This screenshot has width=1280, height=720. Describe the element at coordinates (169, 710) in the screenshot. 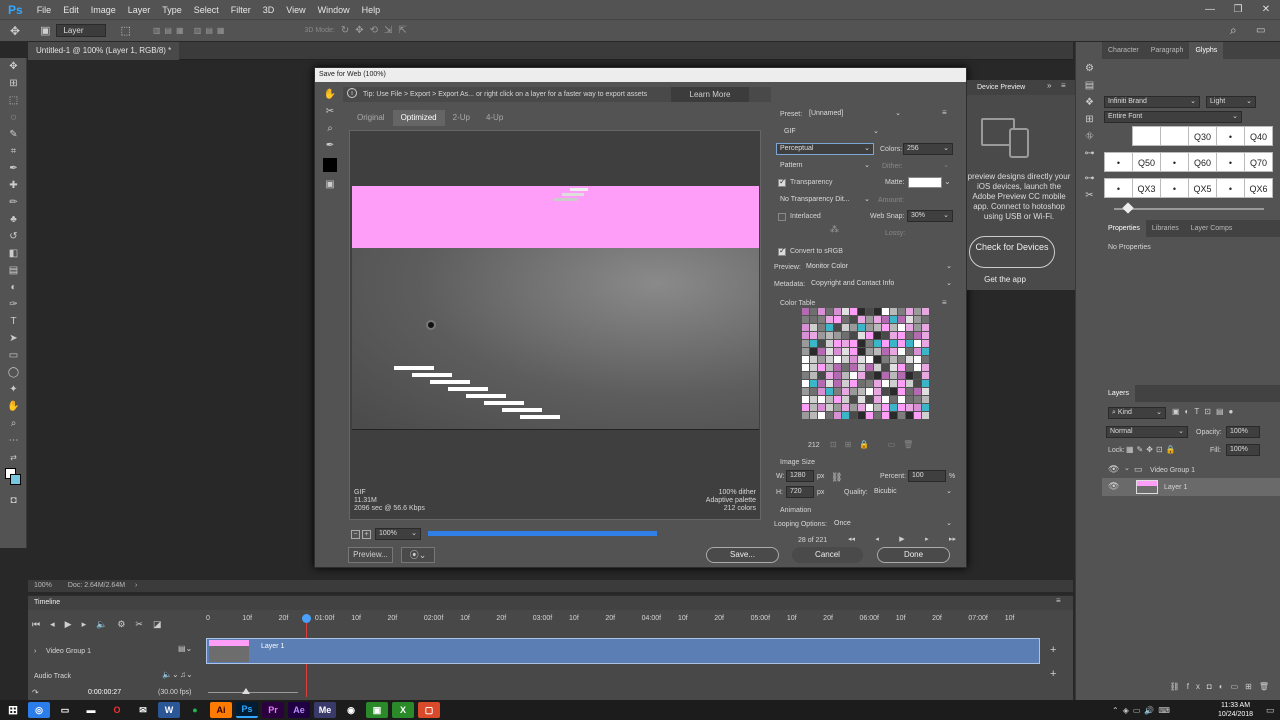

I see `word-icon: W` at that location.